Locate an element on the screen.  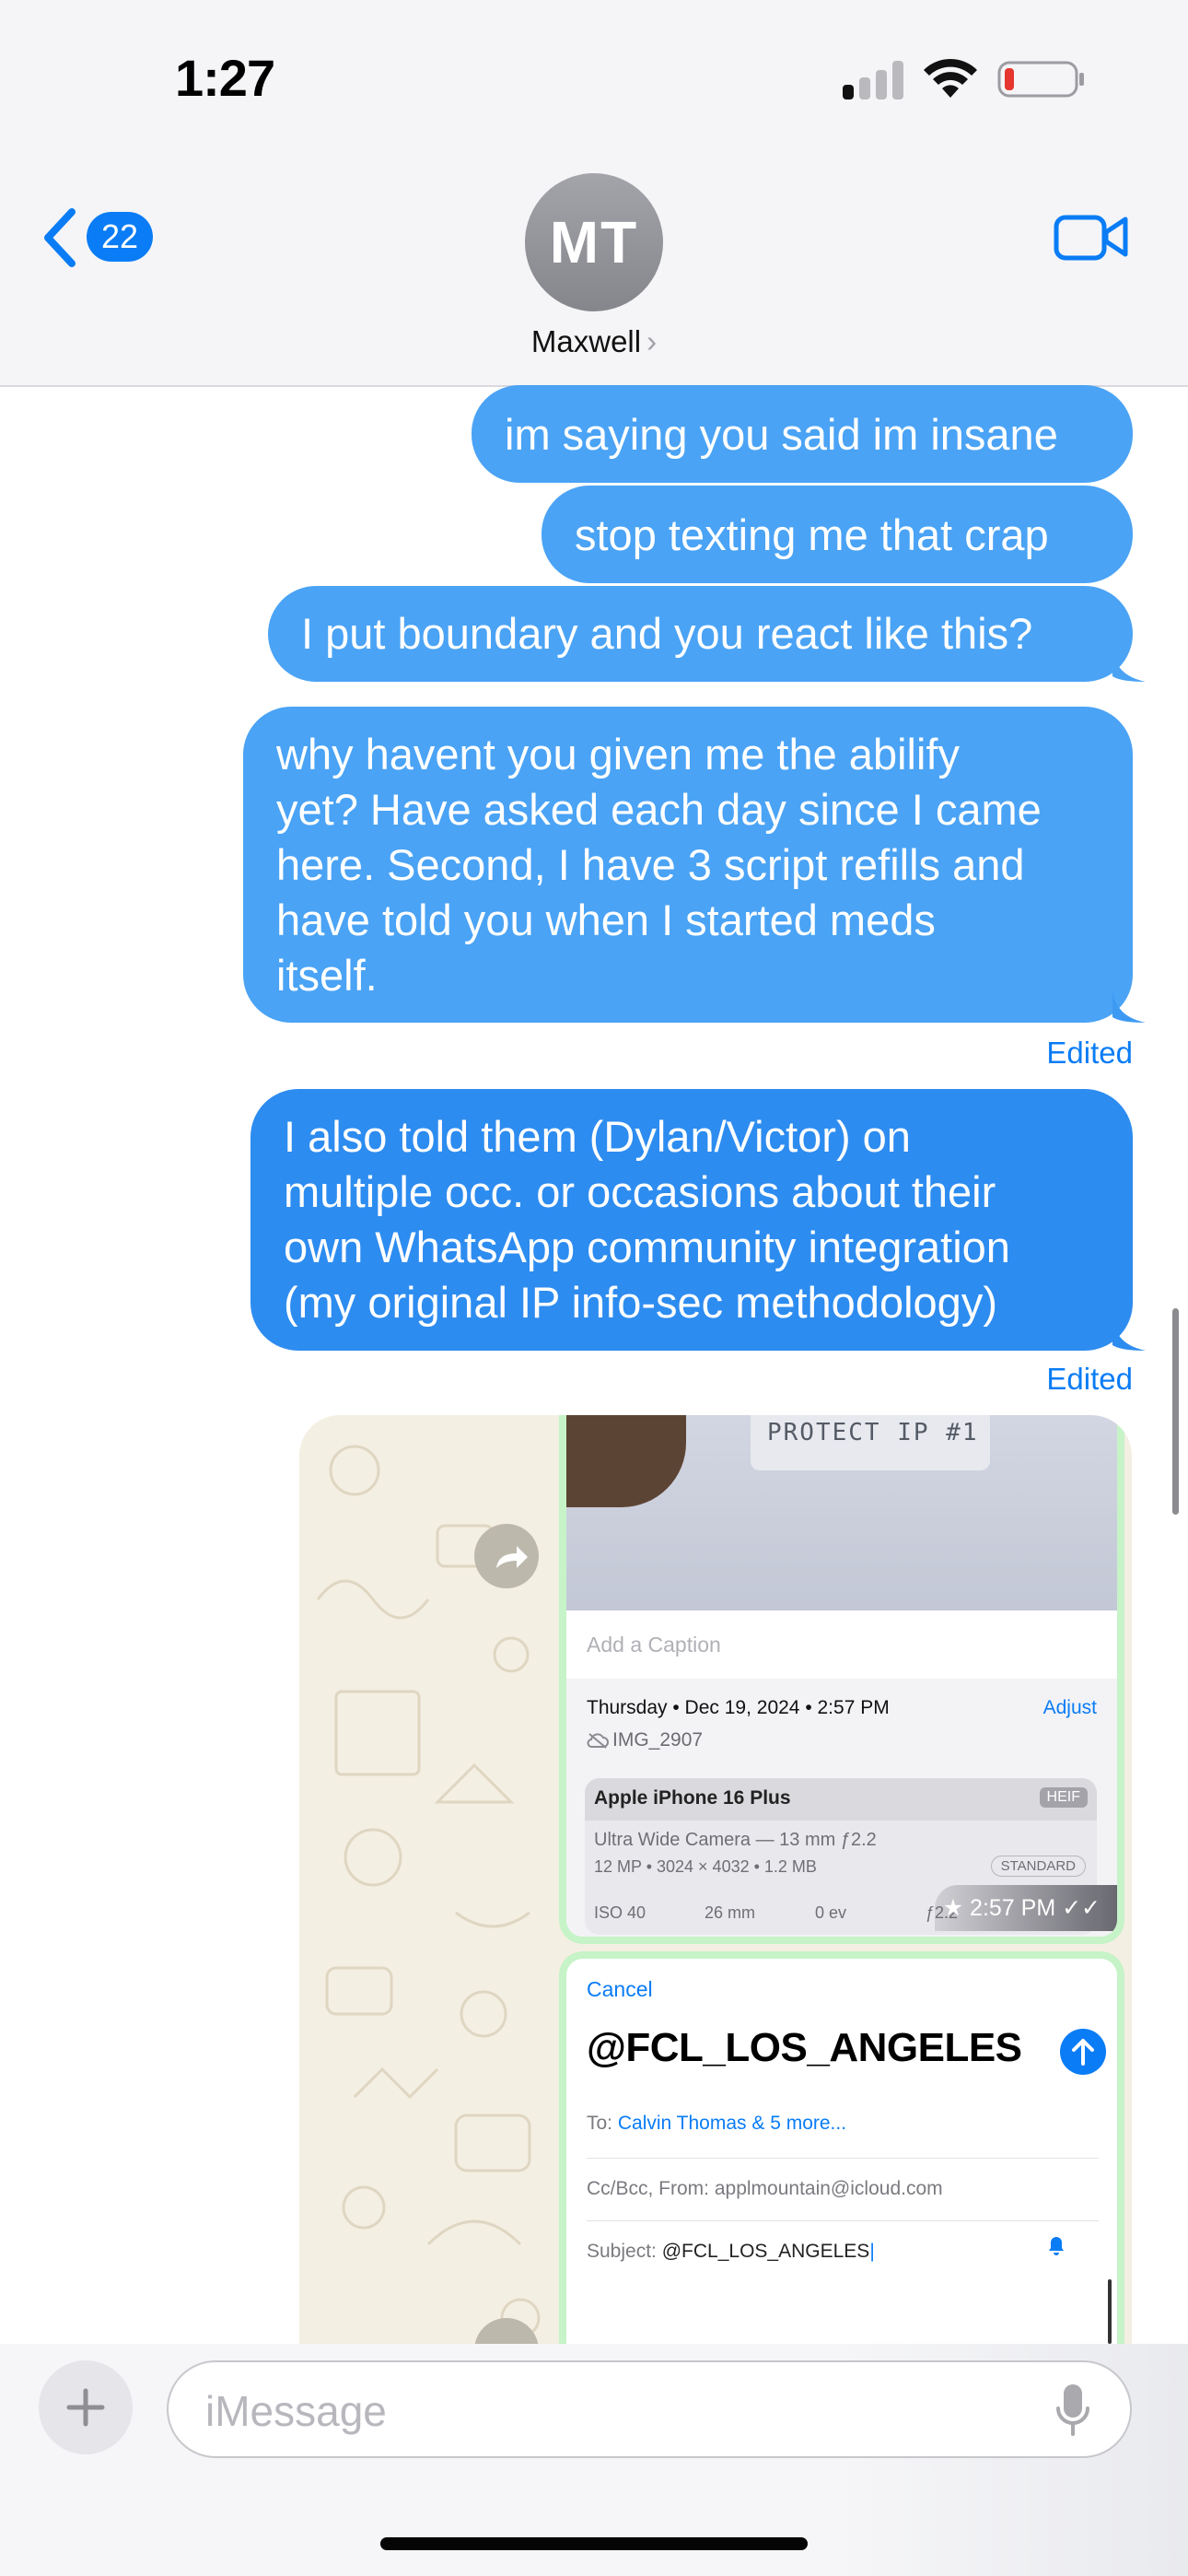
message-bubble: im saying you said im insane is located at coordinates (802, 434).